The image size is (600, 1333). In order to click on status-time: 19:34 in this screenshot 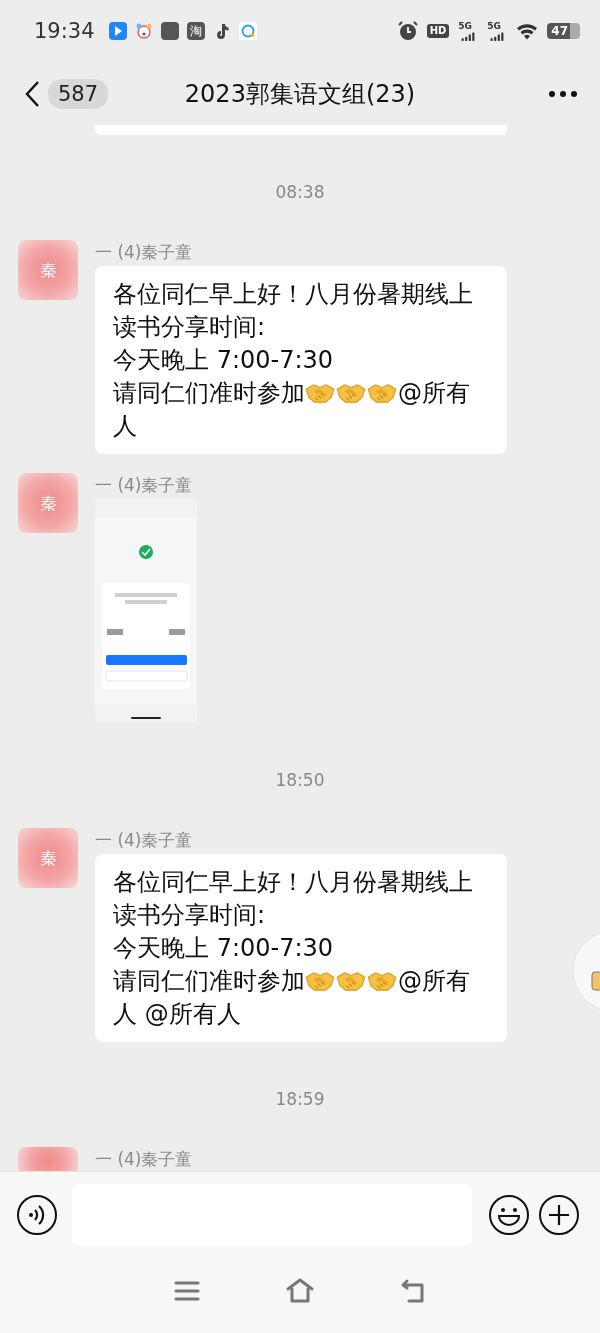, I will do `click(64, 31)`.